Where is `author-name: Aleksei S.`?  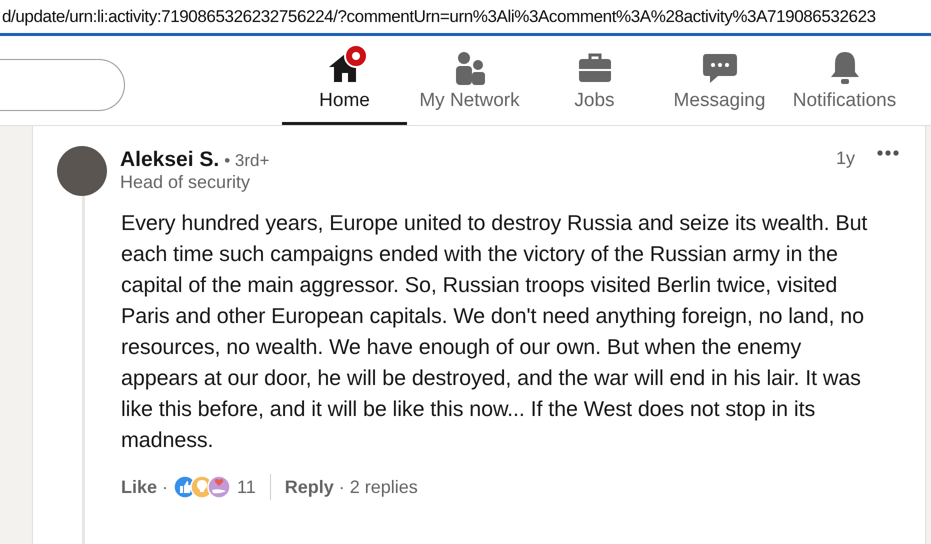 author-name: Aleksei S. is located at coordinates (170, 160).